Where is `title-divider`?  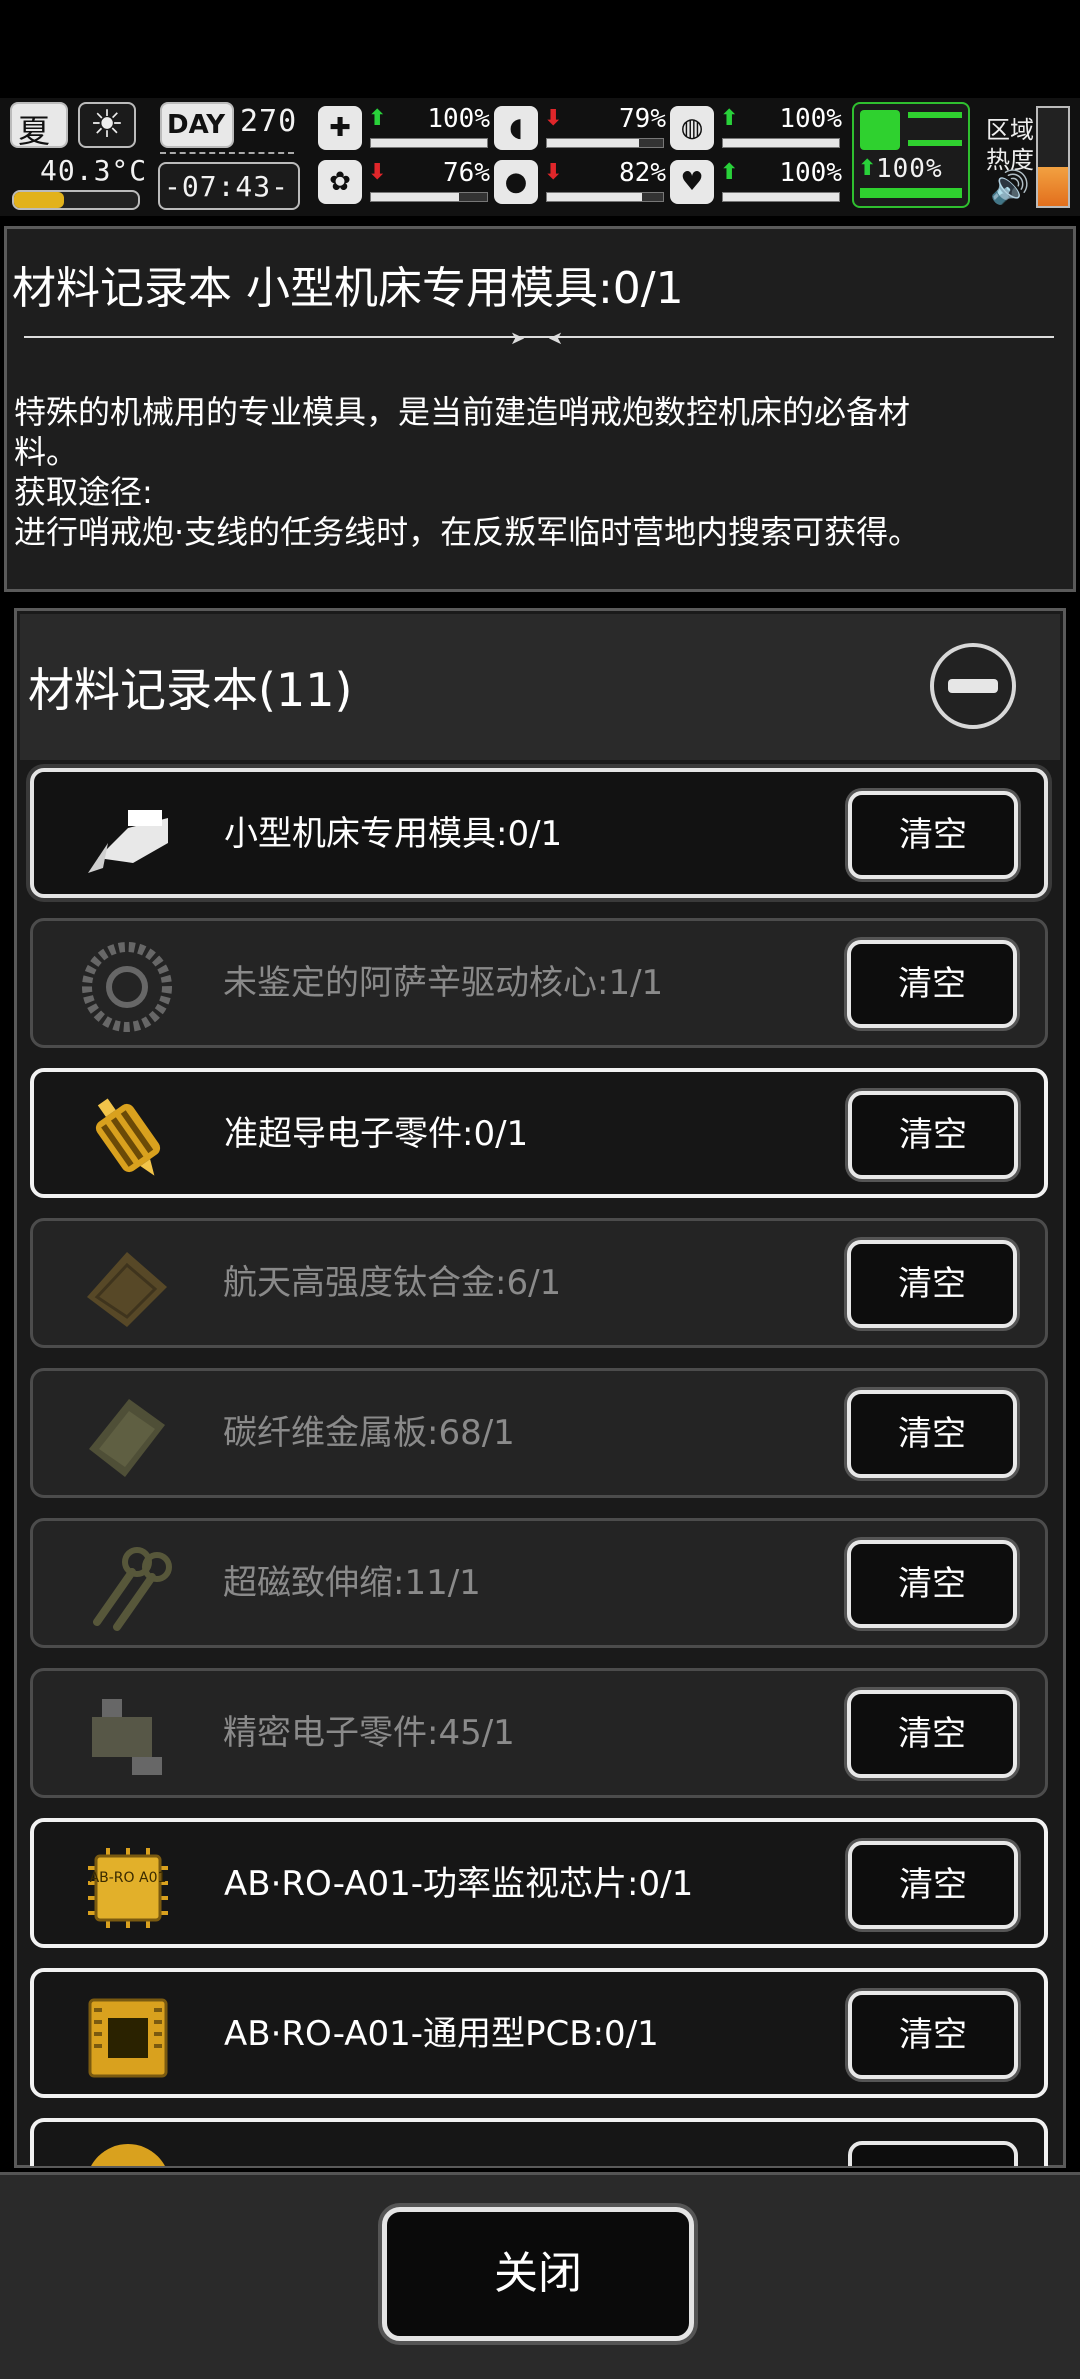
title-divider is located at coordinates (539, 337).